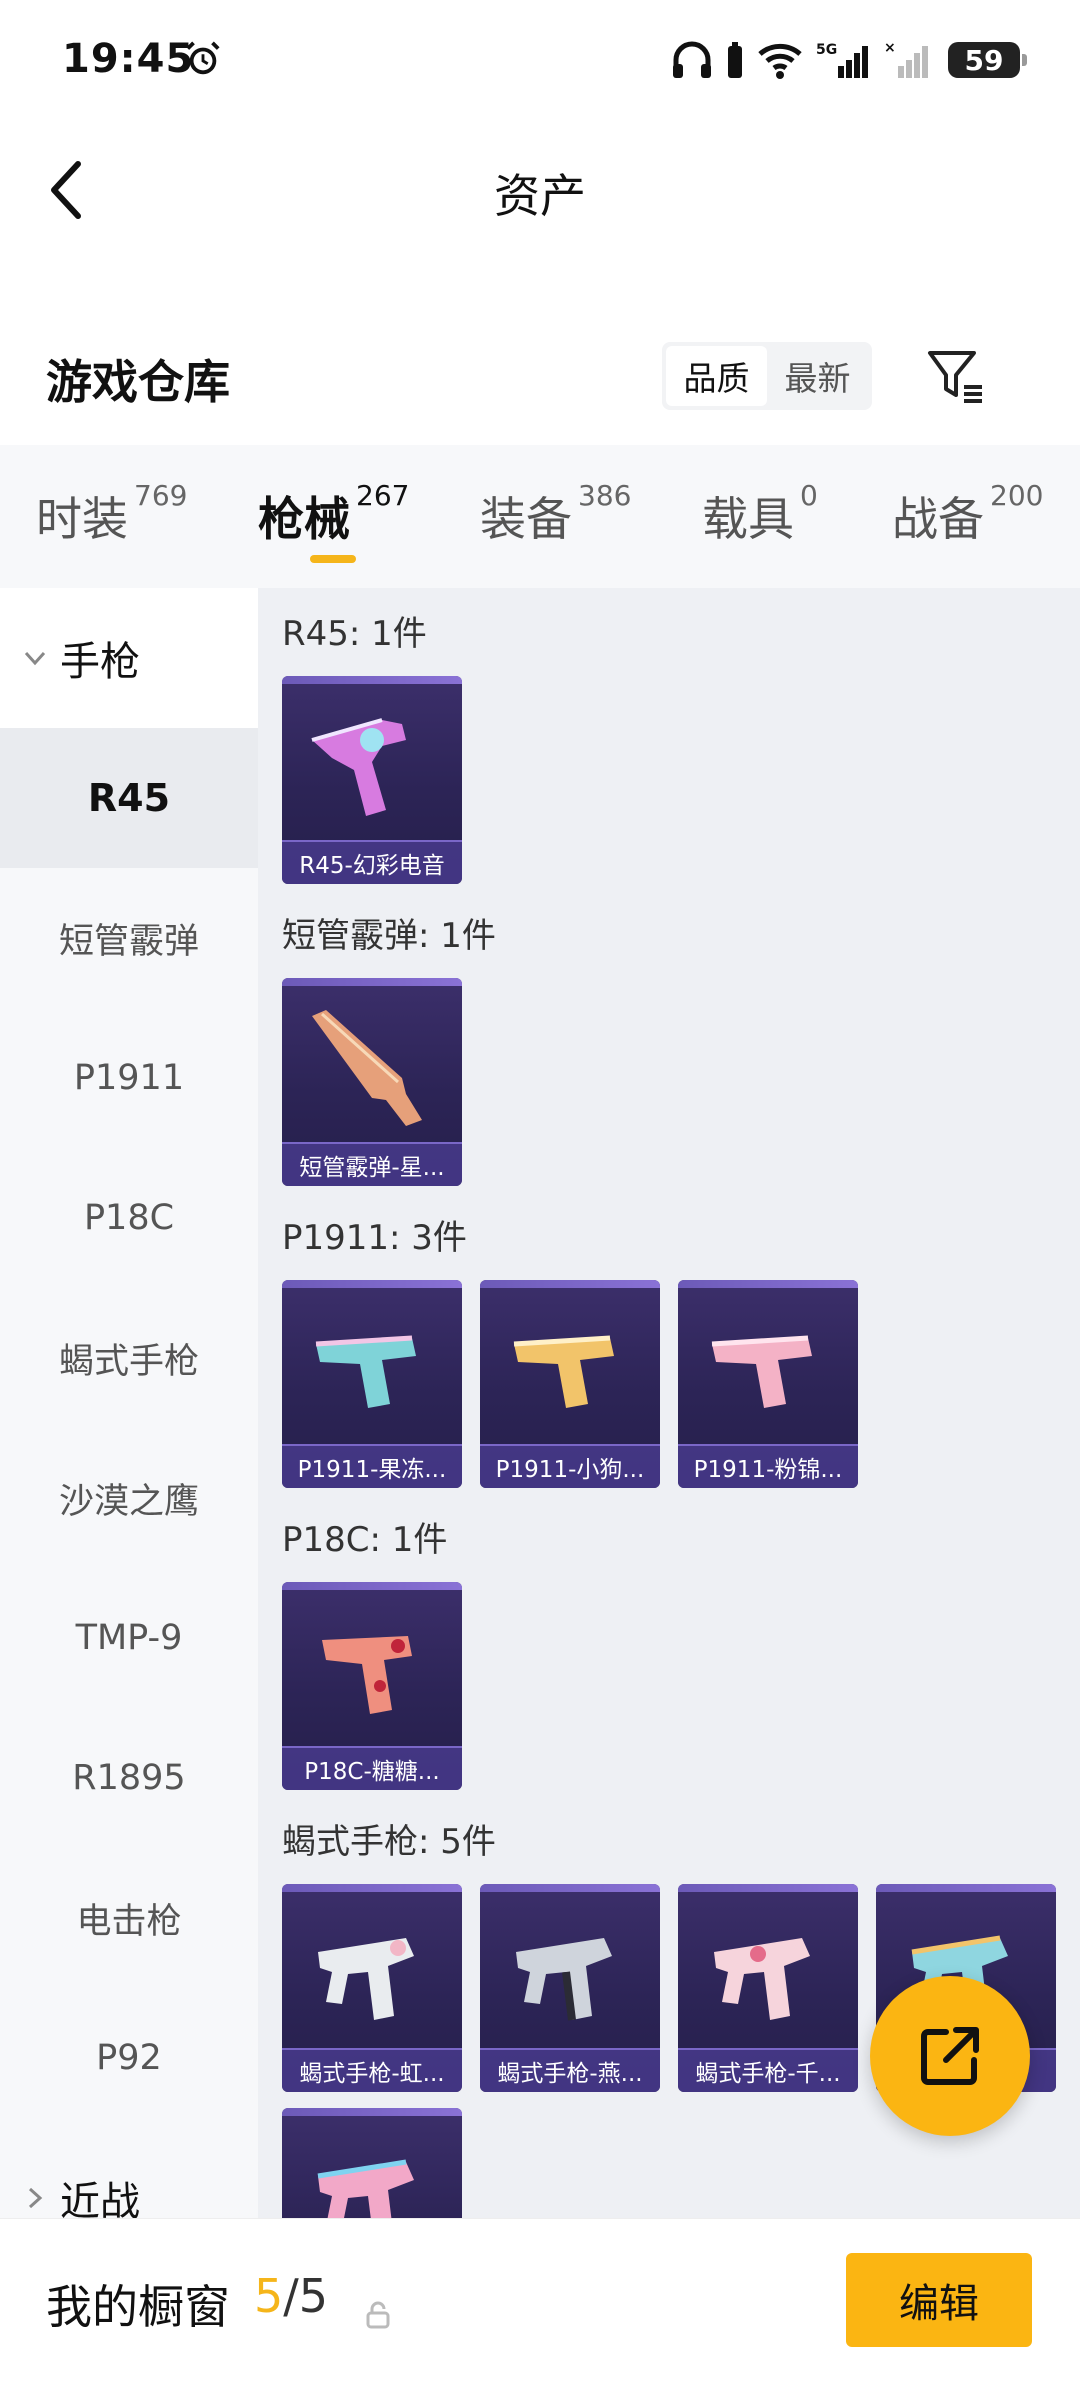 The width and height of the screenshot is (1080, 2382). I want to click on active-tab-indicator, so click(333, 559).